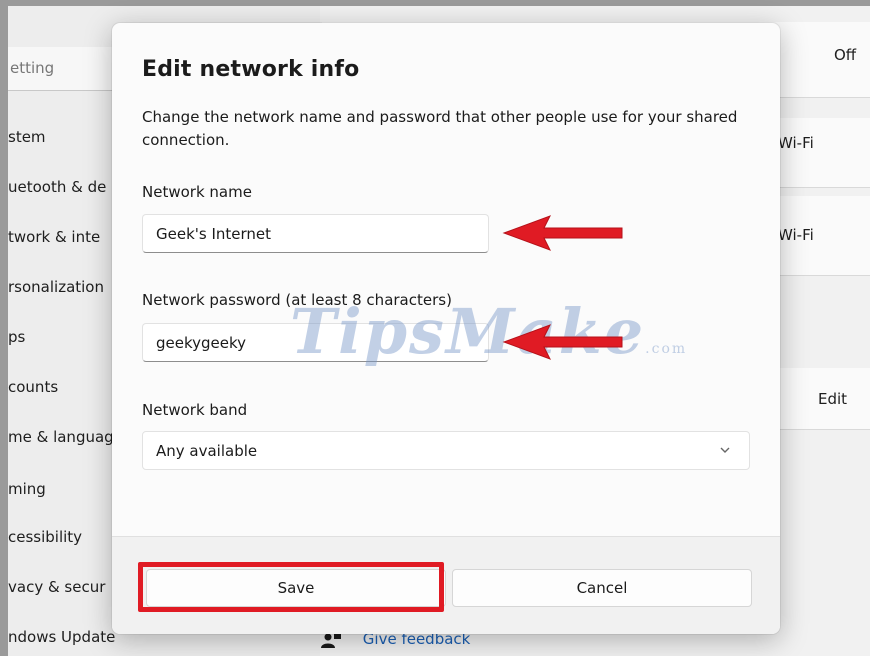  I want to click on network-band-label: Network band, so click(195, 410).